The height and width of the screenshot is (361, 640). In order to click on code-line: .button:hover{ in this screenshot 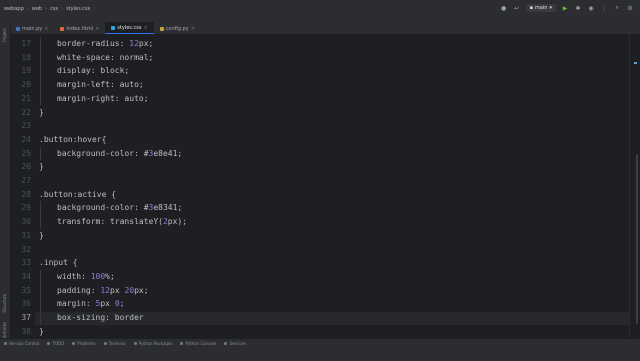, I will do `click(72, 140)`.